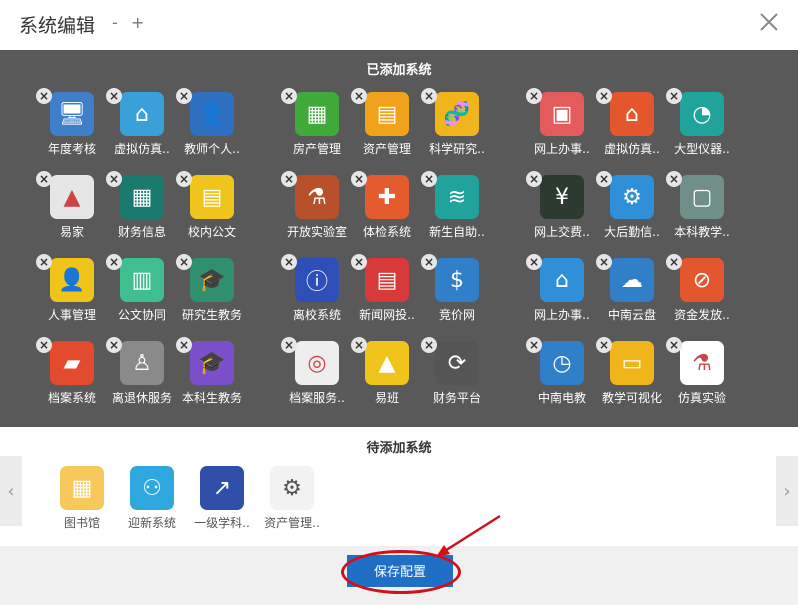 Image resolution: width=798 pixels, height=605 pixels. What do you see at coordinates (457, 149) in the screenshot?
I see `system-label: 科学研究..` at bounding box center [457, 149].